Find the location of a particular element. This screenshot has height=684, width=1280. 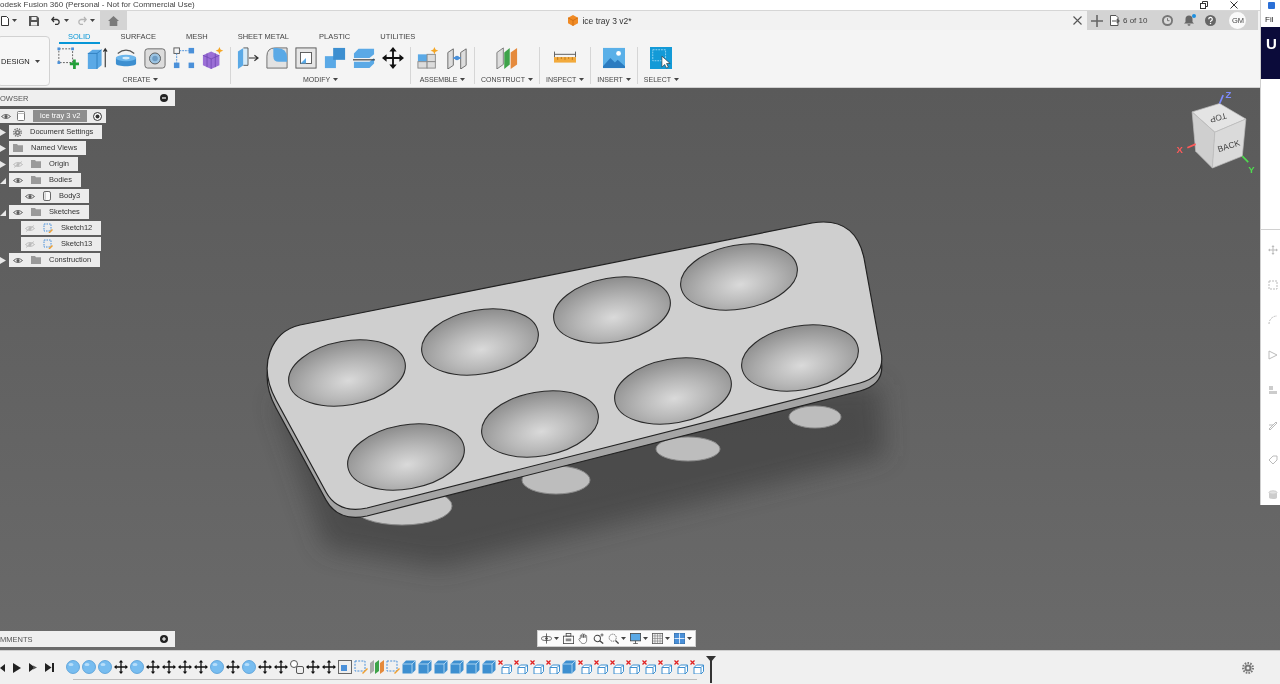

orbit-icon is located at coordinates (546, 638).